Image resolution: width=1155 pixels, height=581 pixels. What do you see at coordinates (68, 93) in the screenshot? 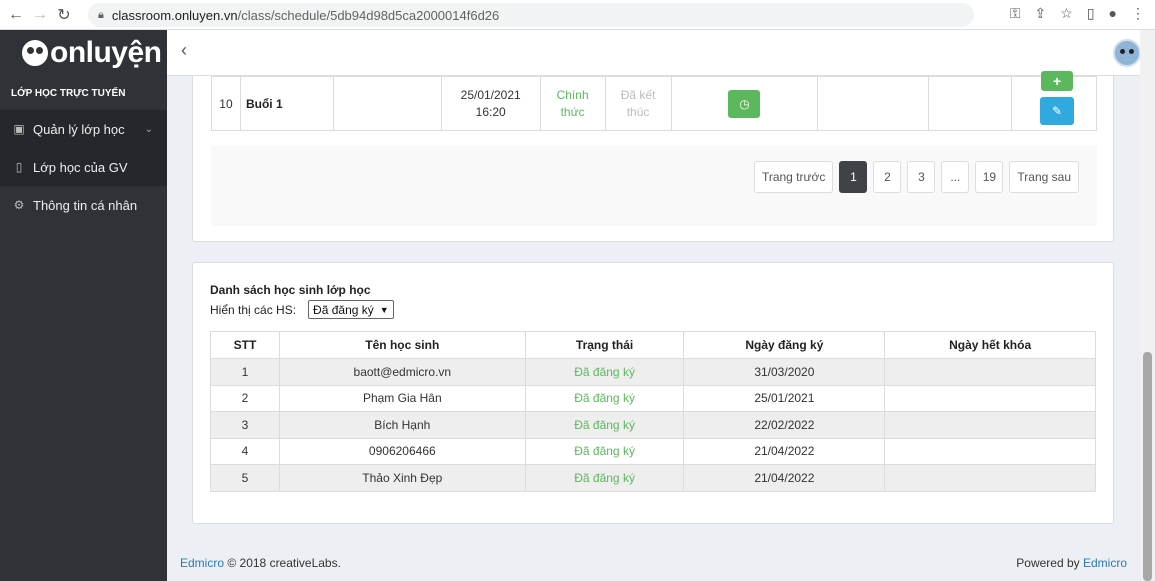
I see `sidebar-section-title: LỚP HỌC TRỰC TUYẾN` at bounding box center [68, 93].